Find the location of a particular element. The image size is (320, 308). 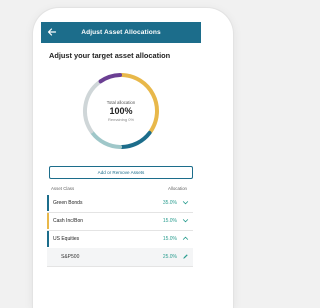

add-remove-assets-button: Add or Remove Assets is located at coordinates (121, 172).